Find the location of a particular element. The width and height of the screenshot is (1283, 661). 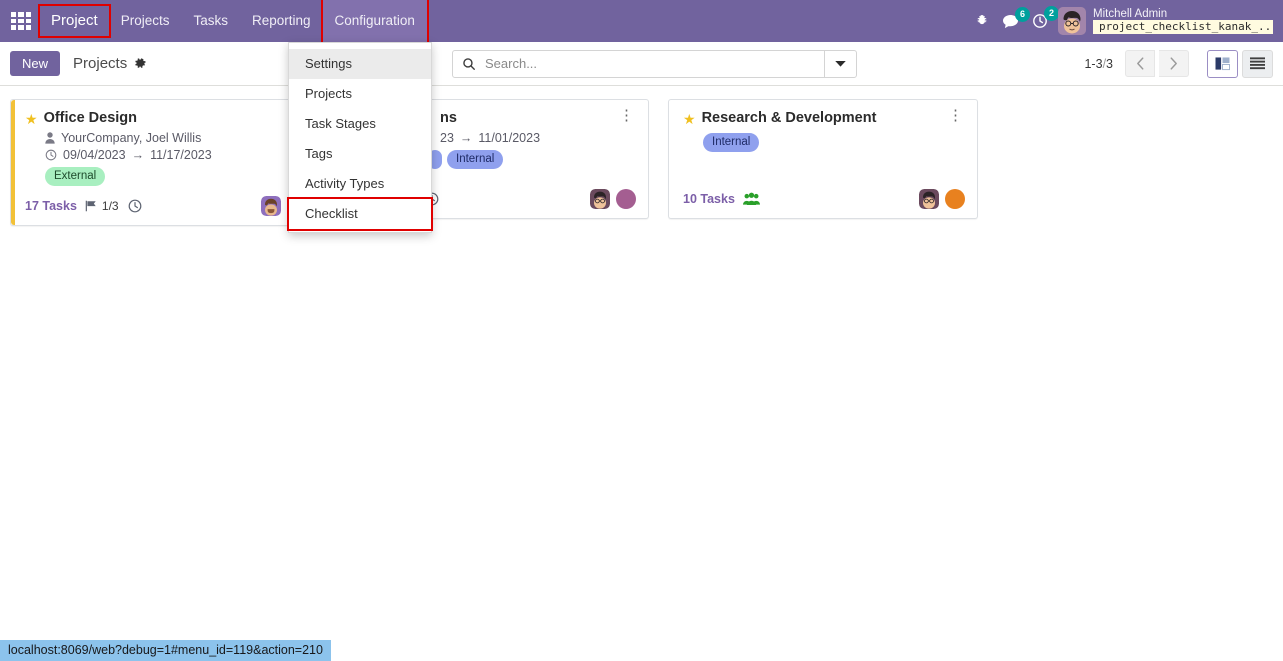

system-icons: 6 2 is located at coordinates (1017, 17).